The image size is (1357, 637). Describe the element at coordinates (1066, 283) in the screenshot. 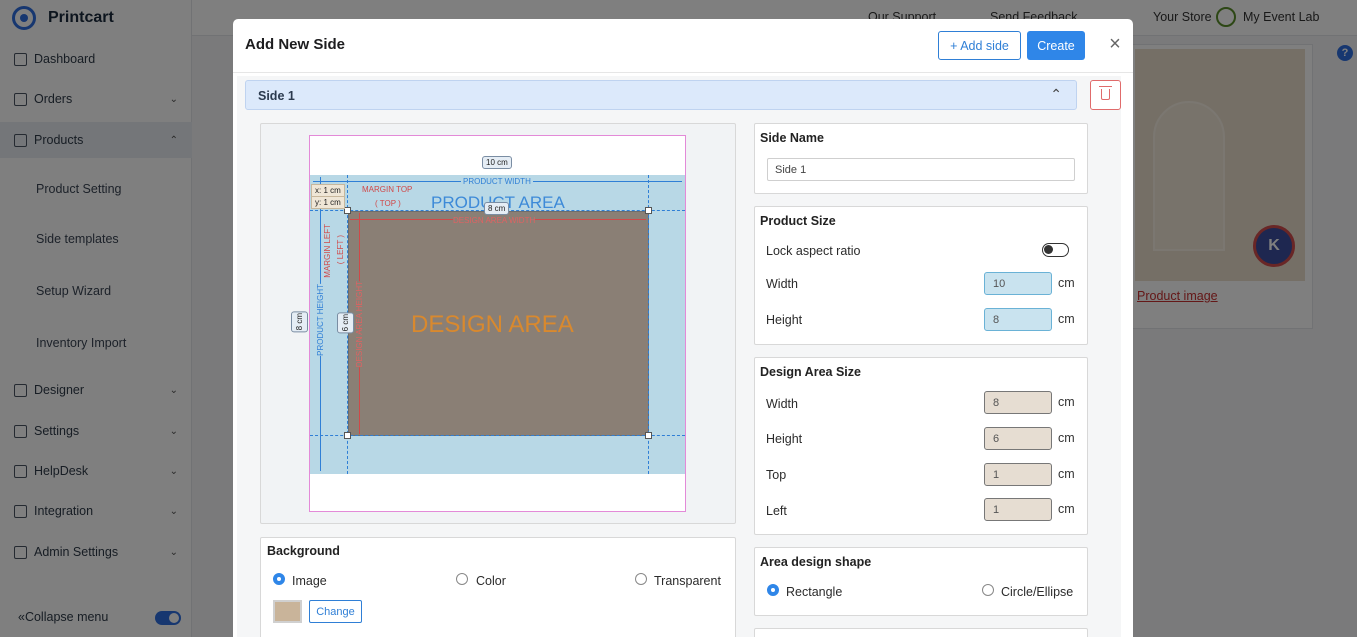

I see `product-width-unit: cm` at that location.